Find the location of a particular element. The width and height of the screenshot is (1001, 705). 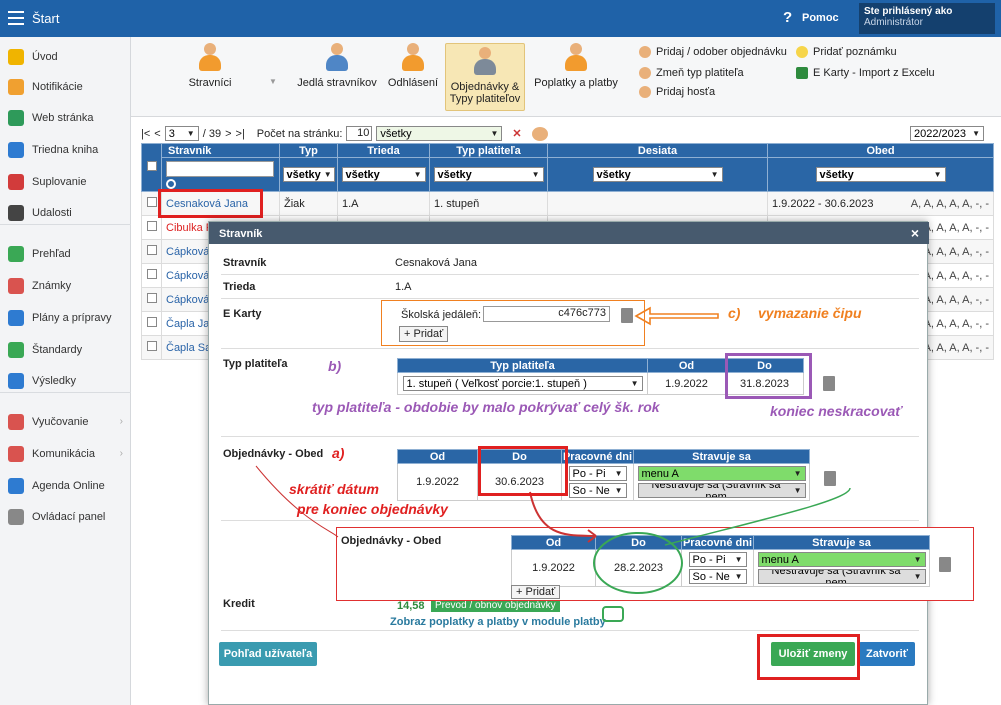

annotation-c-text: vymazanie čipu is located at coordinates (810, 313).